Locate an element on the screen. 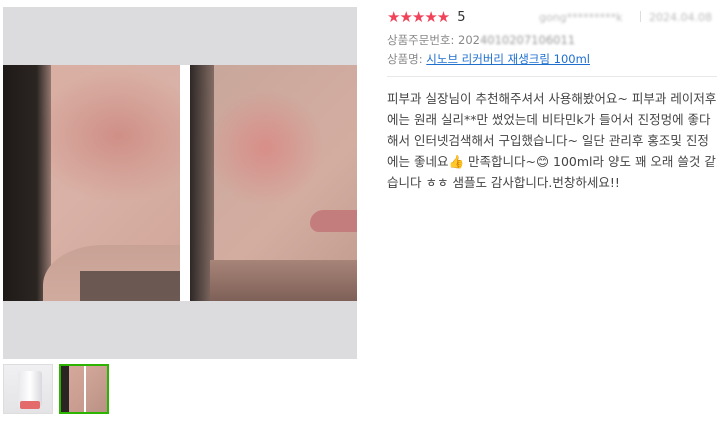 Image resolution: width=722 pixels, height=421 pixels. review-date: 2024.04.08 is located at coordinates (680, 17).